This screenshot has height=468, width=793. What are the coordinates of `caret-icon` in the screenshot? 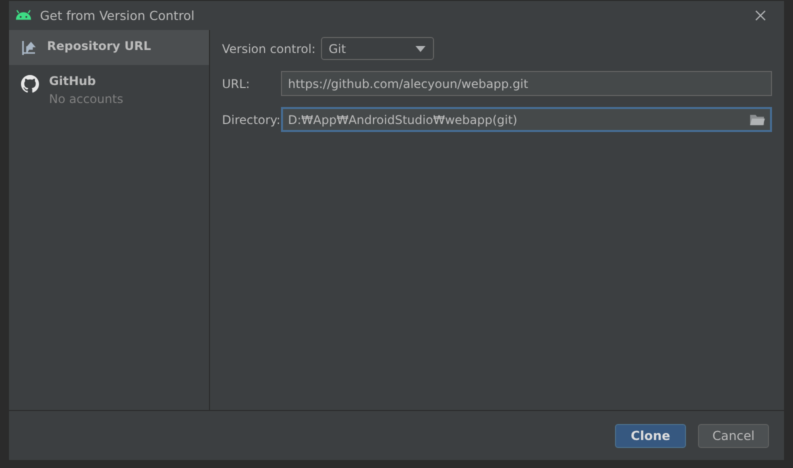 It's located at (420, 49).